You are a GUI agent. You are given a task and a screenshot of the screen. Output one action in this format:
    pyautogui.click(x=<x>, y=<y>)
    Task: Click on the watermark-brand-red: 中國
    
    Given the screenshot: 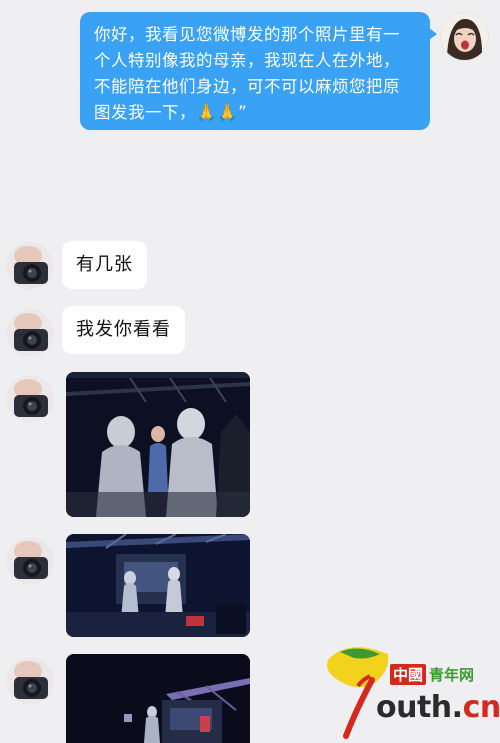 What is the action you would take?
    pyautogui.click(x=408, y=674)
    